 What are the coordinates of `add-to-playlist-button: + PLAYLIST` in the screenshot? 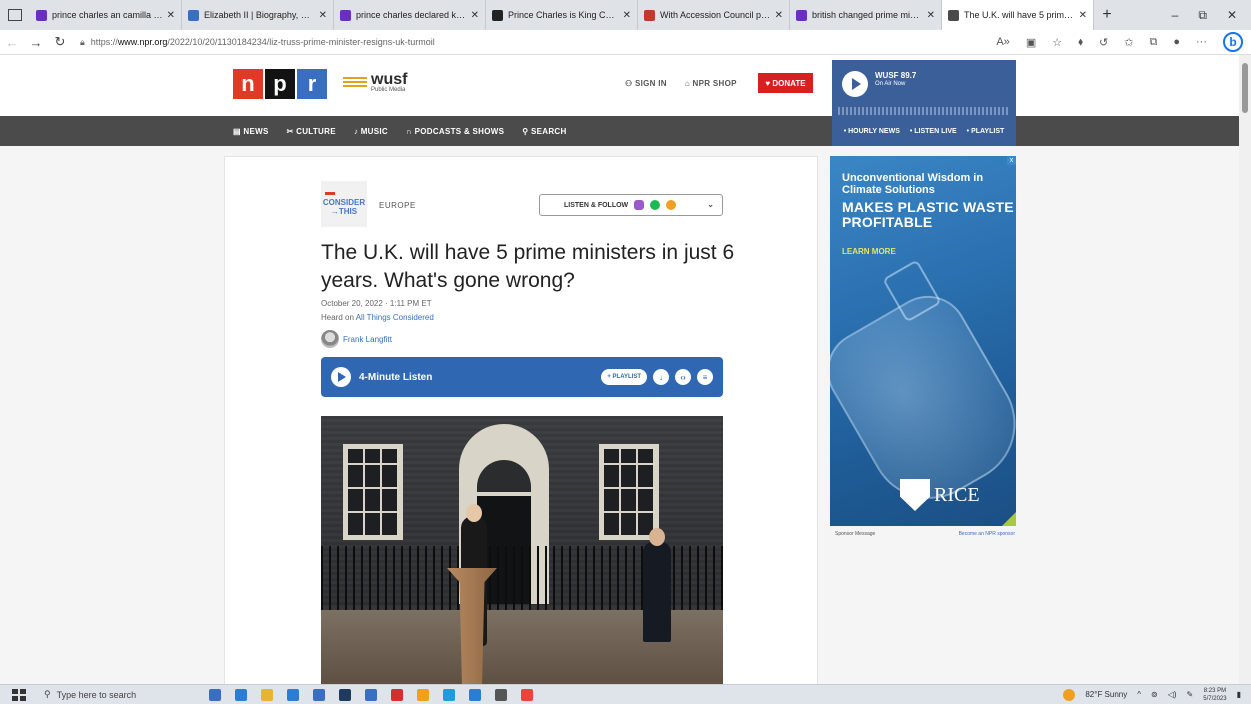 It's located at (624, 377).